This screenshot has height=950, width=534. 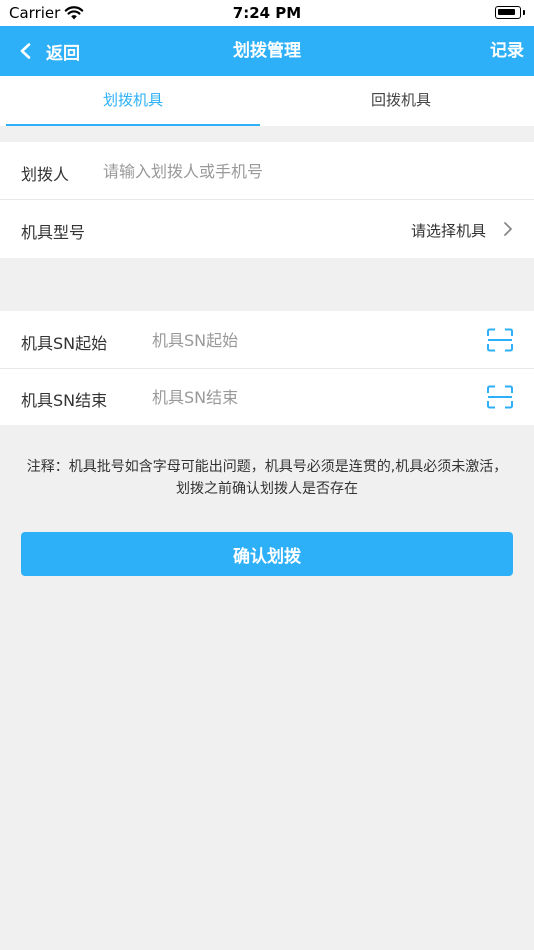 What do you see at coordinates (312, 397) in the screenshot?
I see `sn-end-input` at bounding box center [312, 397].